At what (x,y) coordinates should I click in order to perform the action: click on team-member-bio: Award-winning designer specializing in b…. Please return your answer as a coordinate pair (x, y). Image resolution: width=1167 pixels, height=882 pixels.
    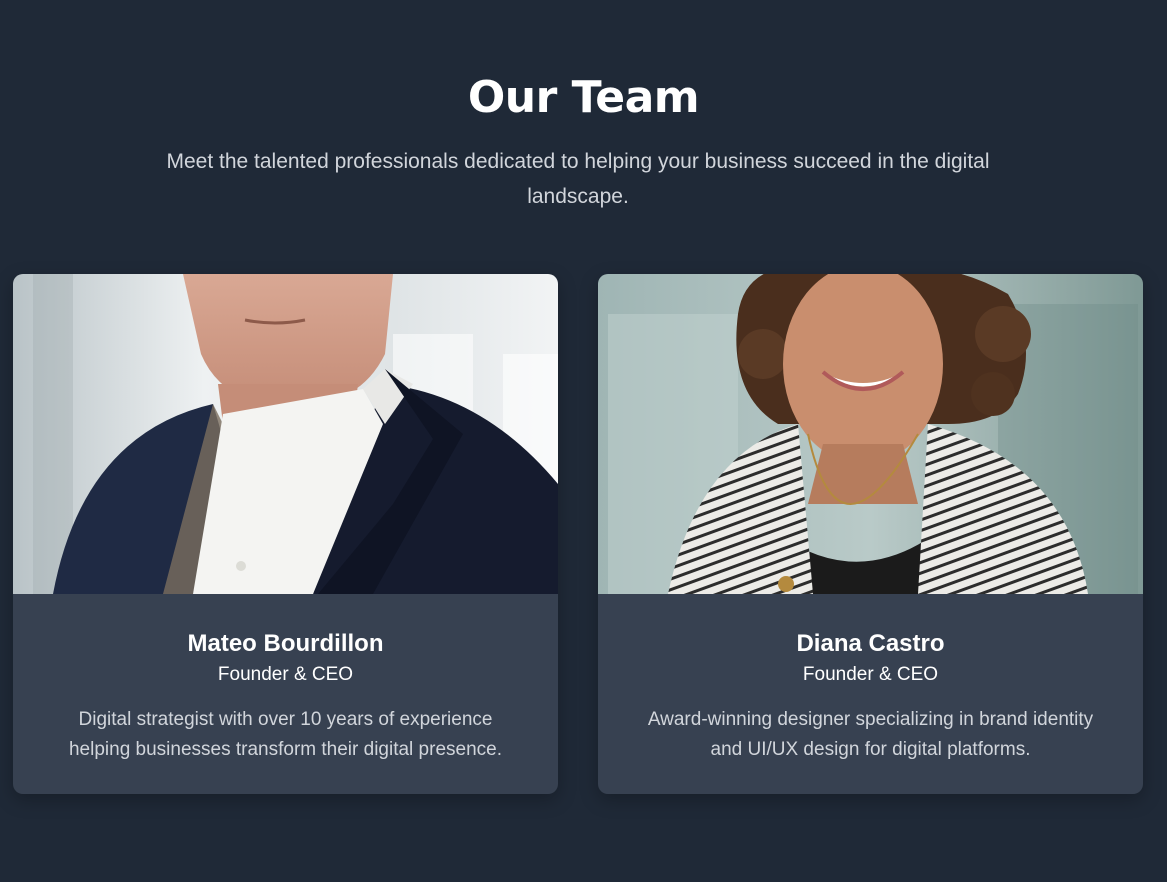
    Looking at the image, I should click on (870, 734).